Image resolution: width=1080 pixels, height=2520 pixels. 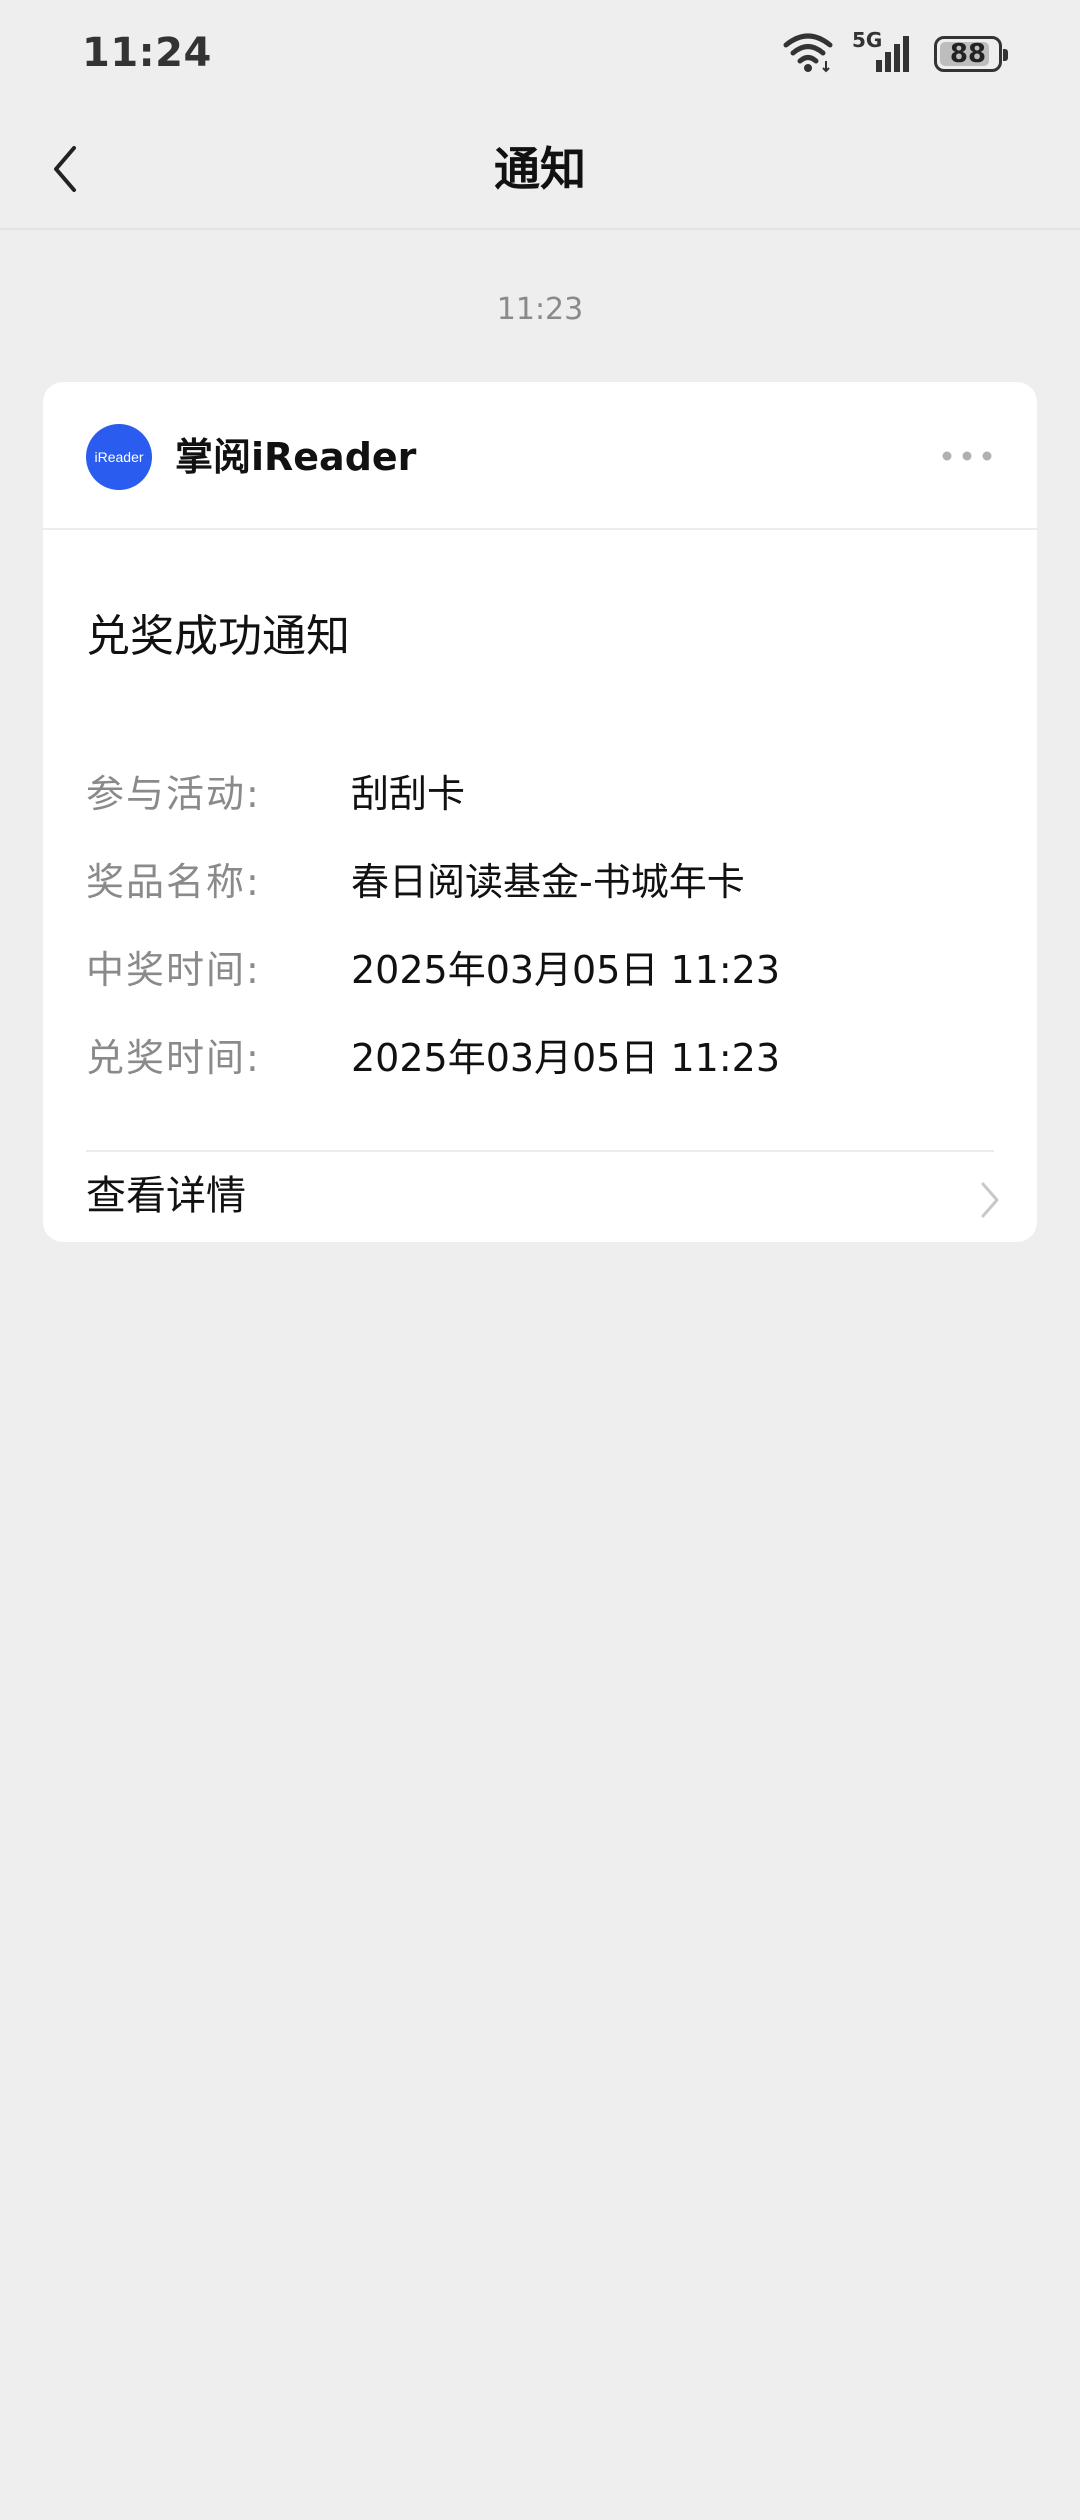 What do you see at coordinates (540, 309) in the screenshot?
I see `message-timestamp: 11:23` at bounding box center [540, 309].